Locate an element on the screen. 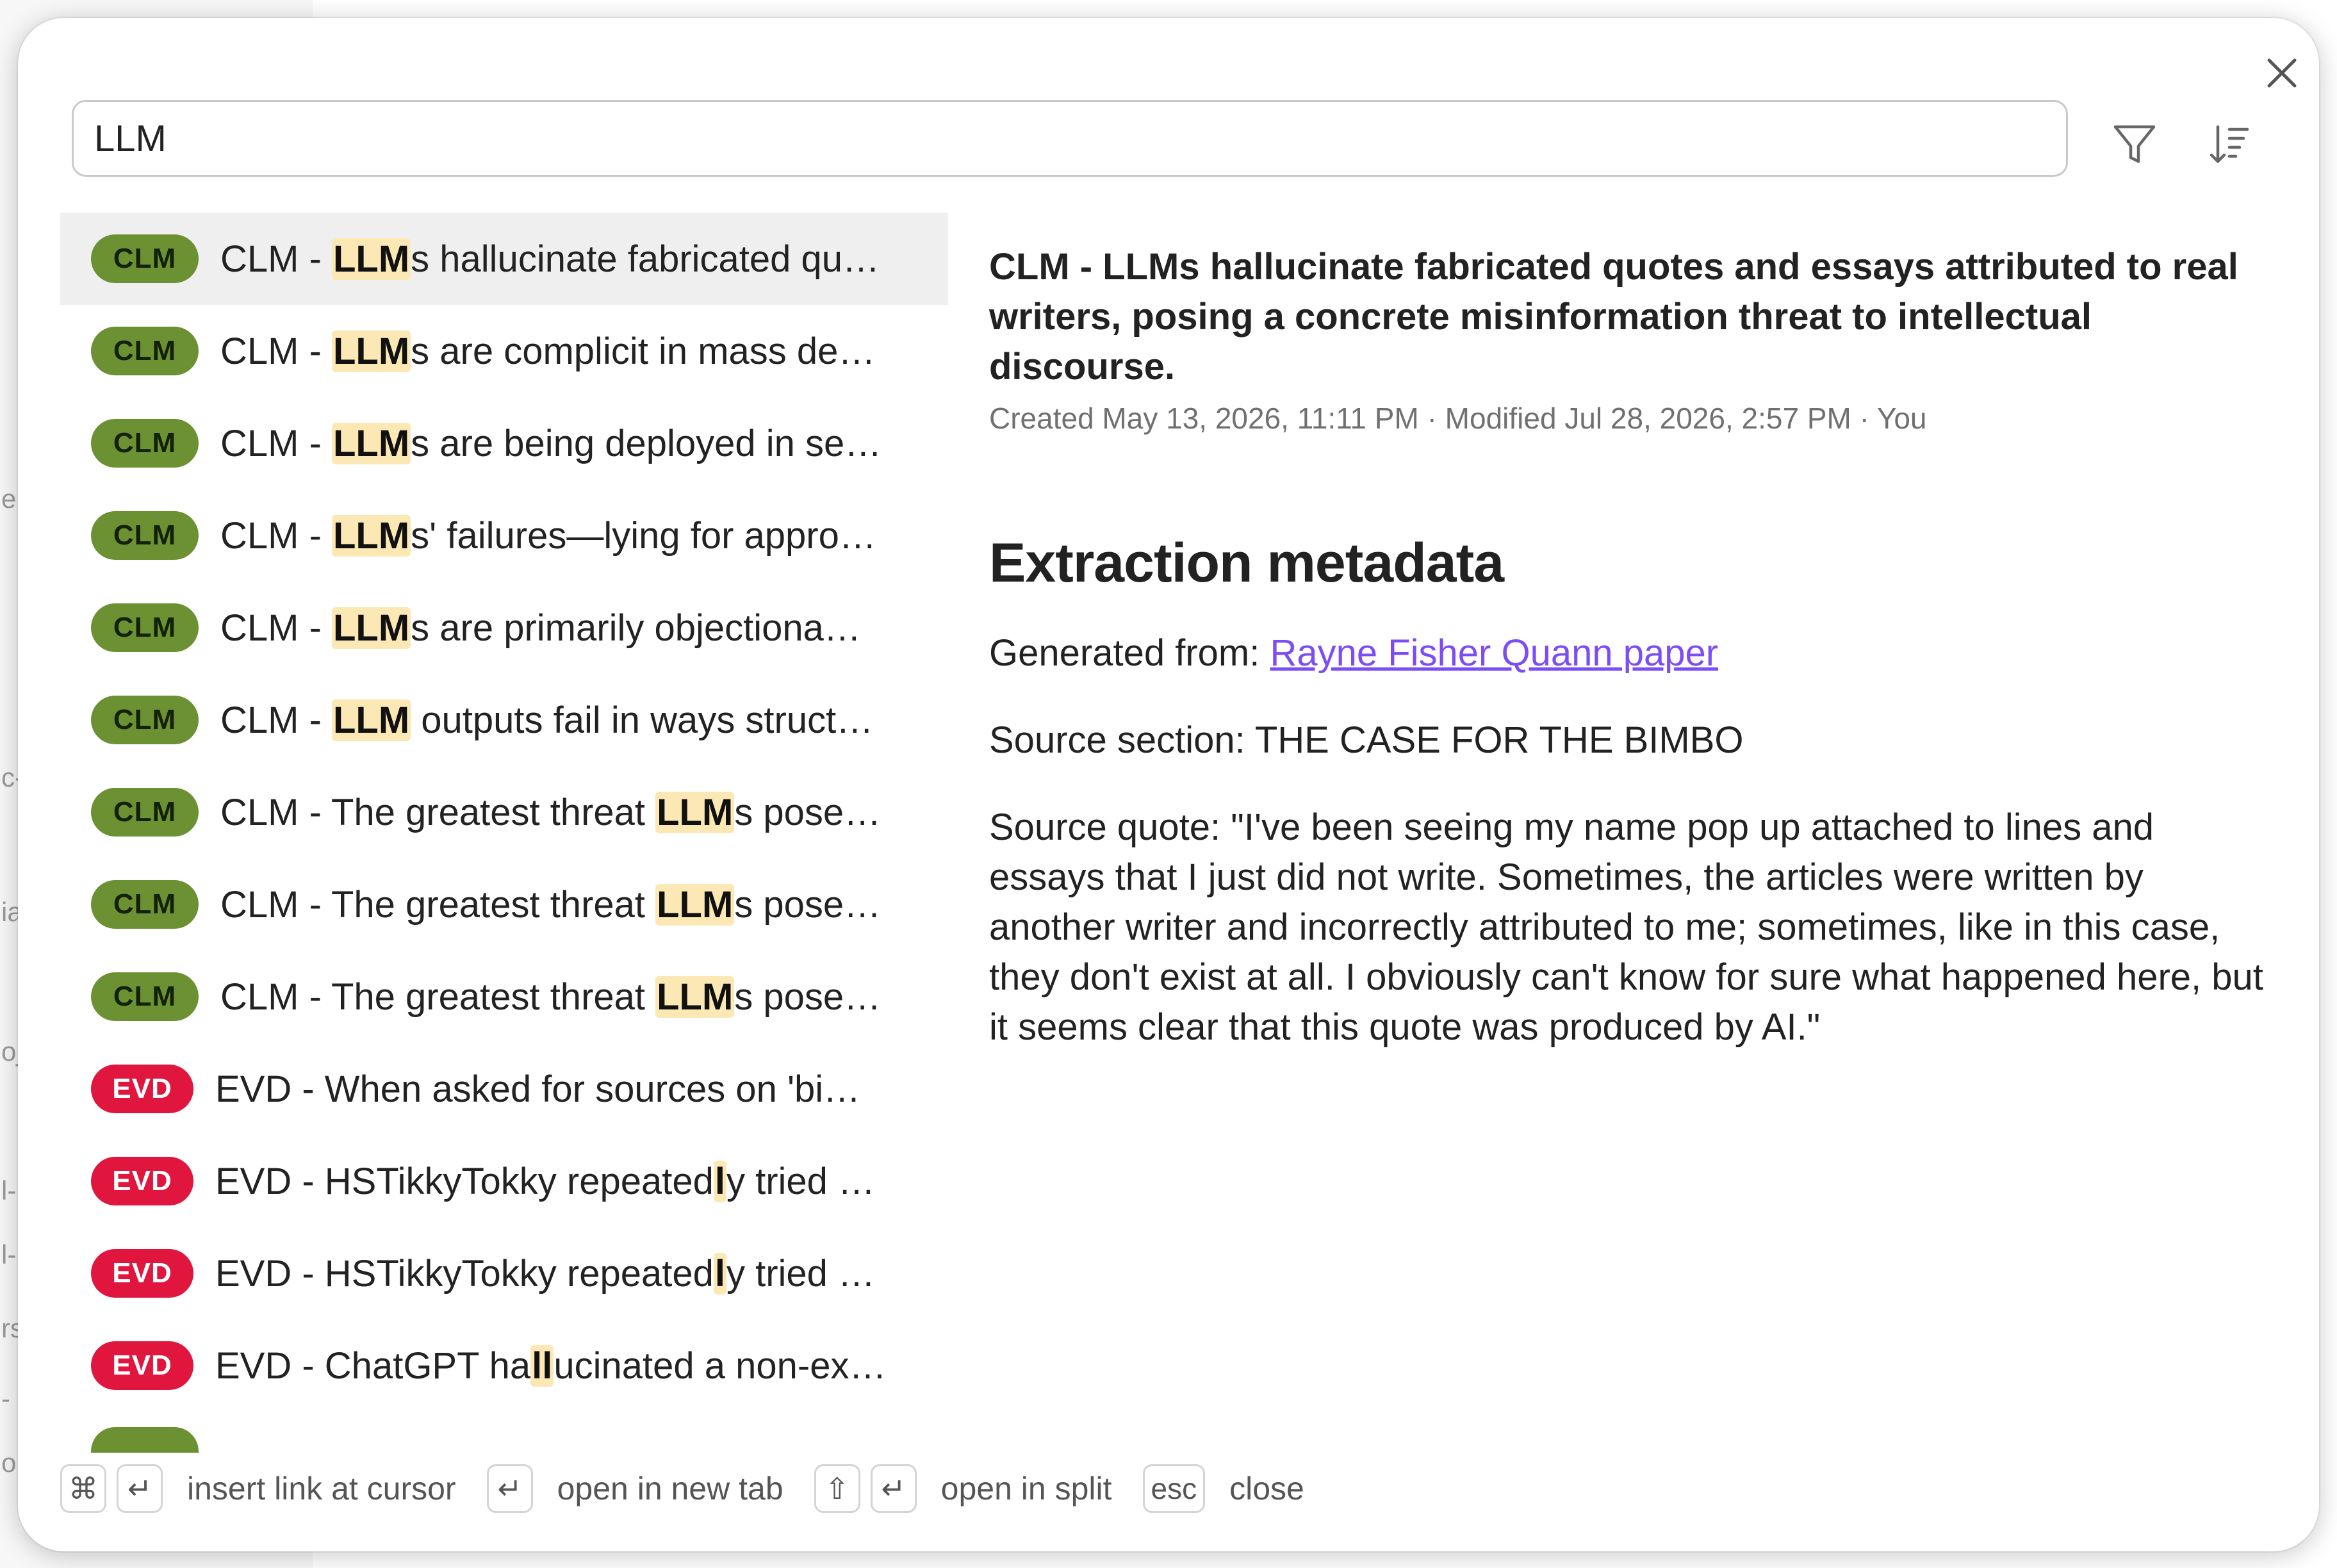 Image resolution: width=2337 pixels, height=1568 pixels. filter-button is located at coordinates (2134, 145).